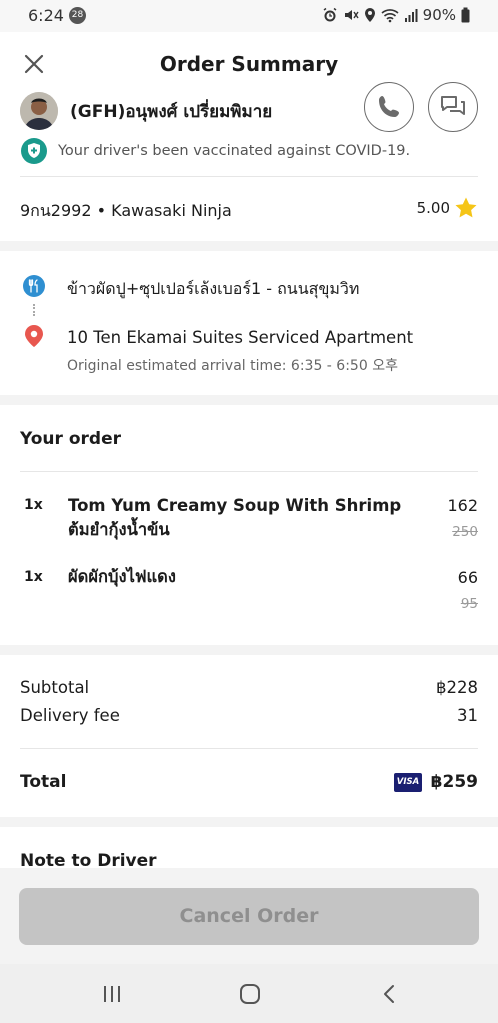 The height and width of the screenshot is (1023, 498). What do you see at coordinates (249, 849) in the screenshot?
I see `note-card: Note to Driver` at bounding box center [249, 849].